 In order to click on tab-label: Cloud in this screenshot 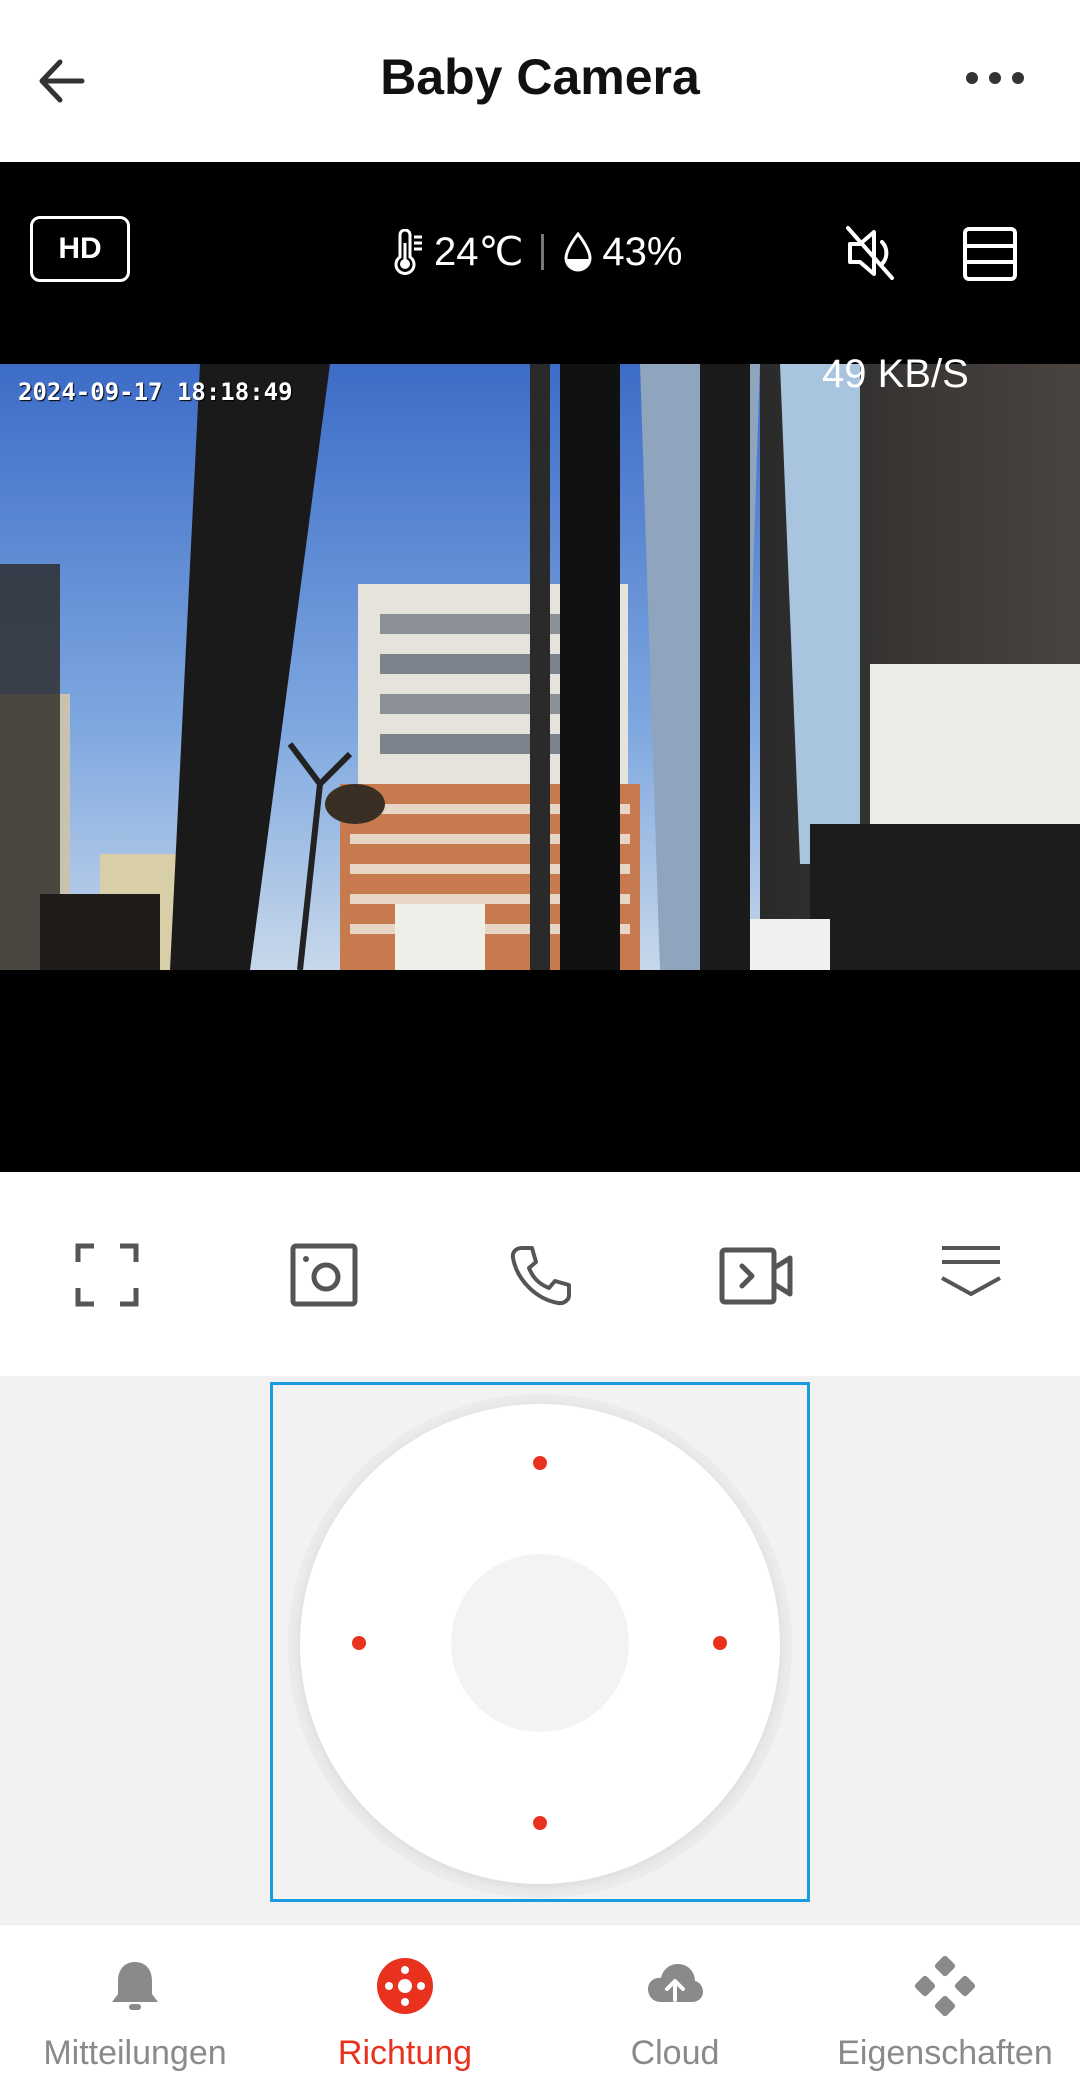, I will do `click(675, 2053)`.